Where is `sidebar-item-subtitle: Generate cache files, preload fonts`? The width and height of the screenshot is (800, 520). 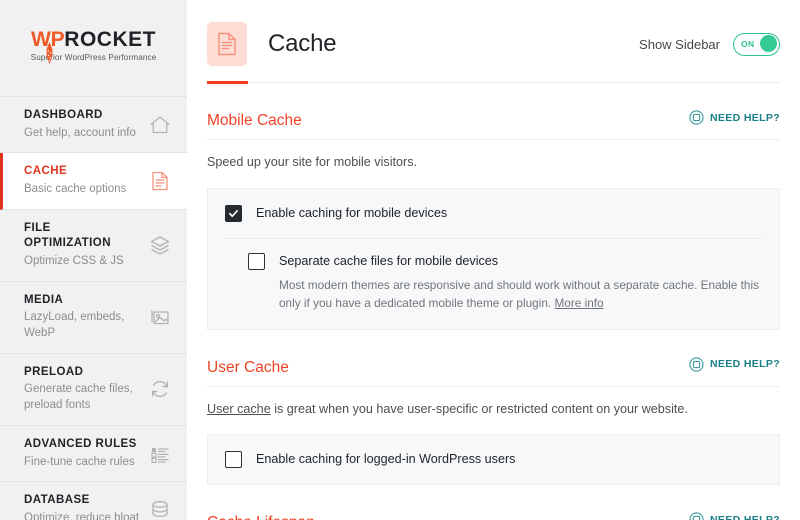 sidebar-item-subtitle: Generate cache files, preload fonts is located at coordinates (78, 397).